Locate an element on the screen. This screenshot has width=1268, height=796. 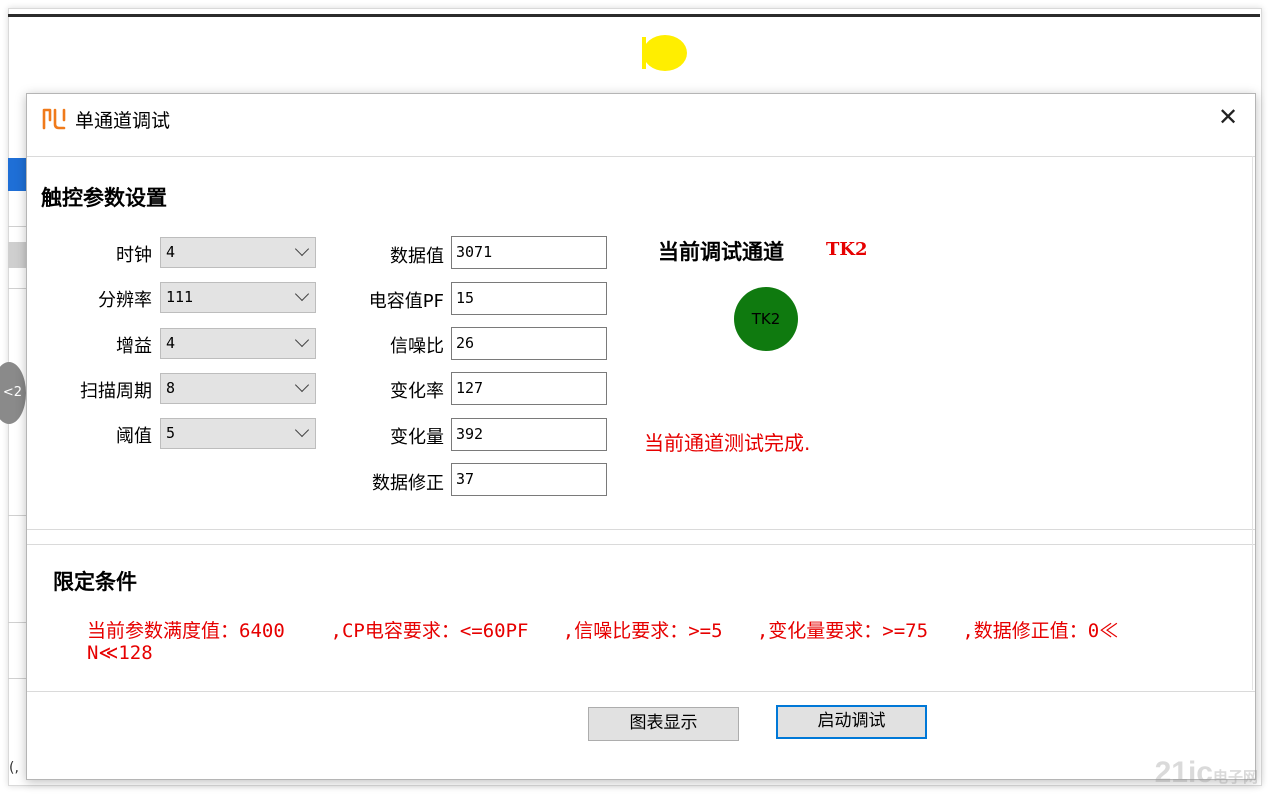
resolution-select: 111 is located at coordinates (238, 297).